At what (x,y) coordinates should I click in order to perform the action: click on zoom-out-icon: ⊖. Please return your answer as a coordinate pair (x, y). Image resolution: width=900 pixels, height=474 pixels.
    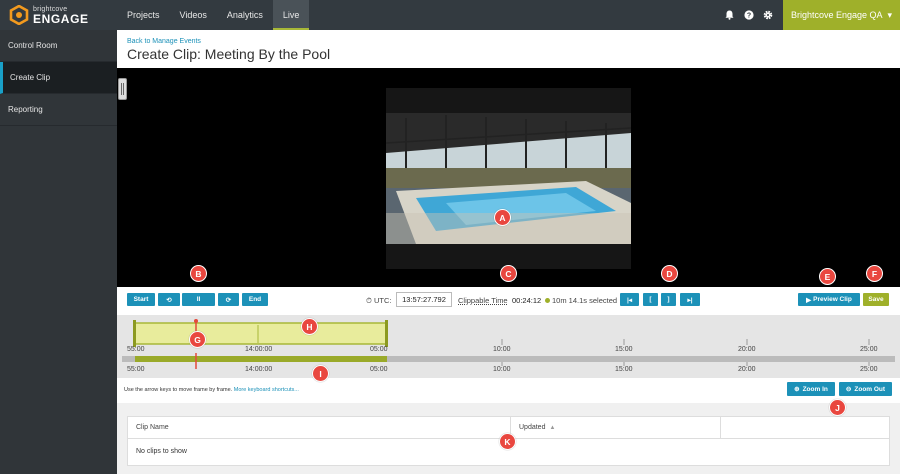
    Looking at the image, I should click on (848, 389).